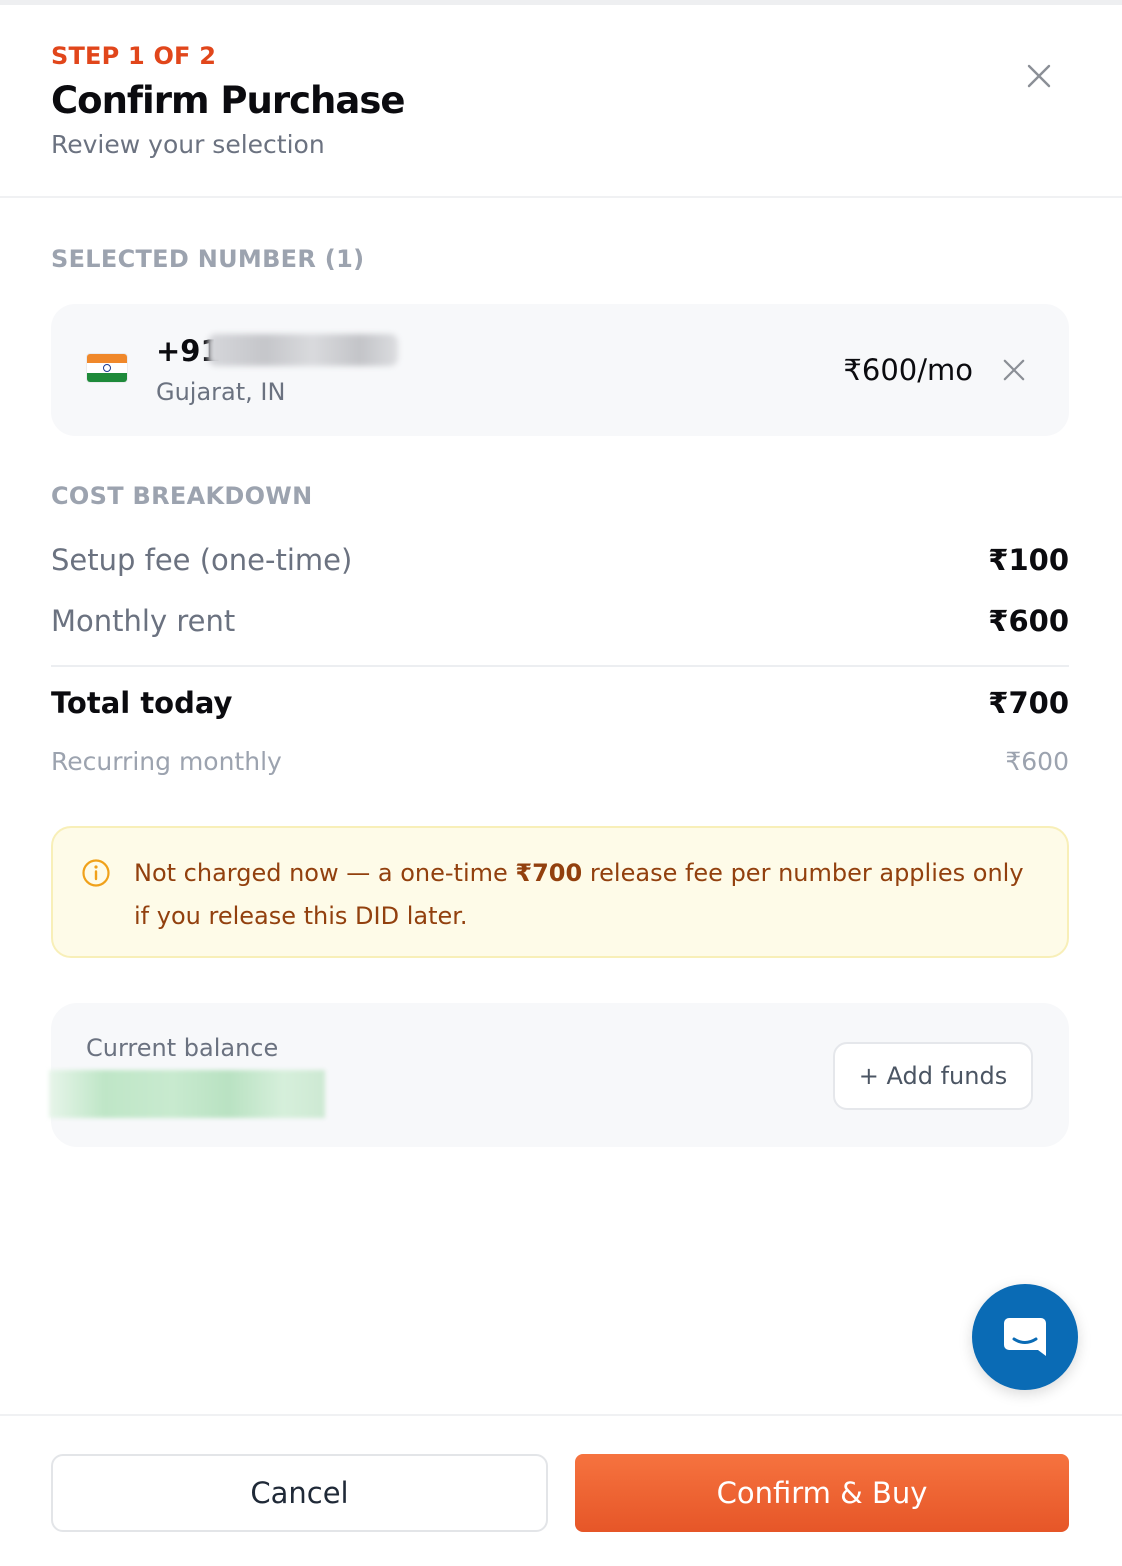 The width and height of the screenshot is (1122, 1566). What do you see at coordinates (1028, 703) in the screenshot?
I see `total-value: ₹700` at bounding box center [1028, 703].